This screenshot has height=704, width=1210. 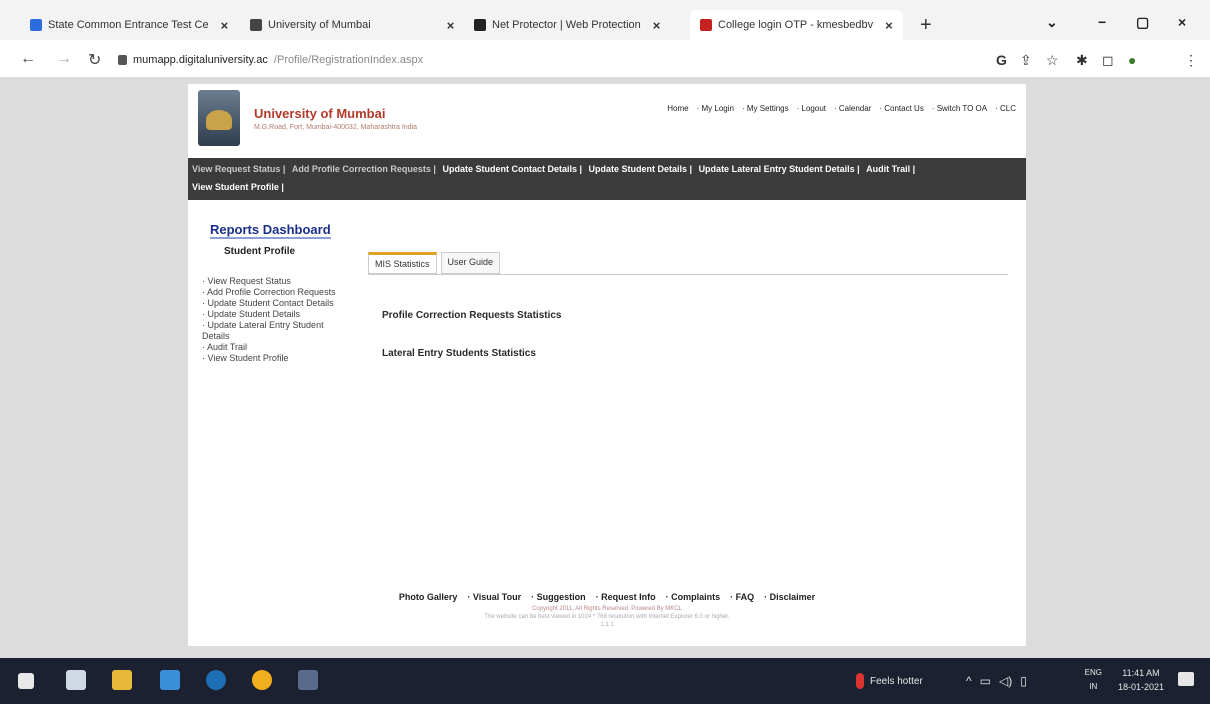 What do you see at coordinates (789, 597) in the screenshot?
I see `footer-link-disclaimer: · Disclaimer` at bounding box center [789, 597].